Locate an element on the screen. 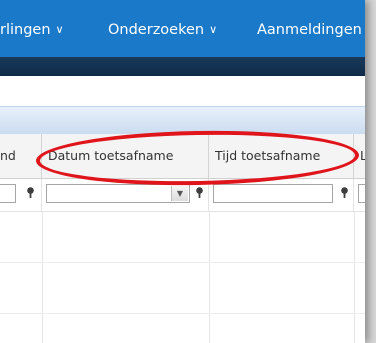 The height and width of the screenshot is (343, 376). dropdown-arrow-icon: ▼ is located at coordinates (179, 193).